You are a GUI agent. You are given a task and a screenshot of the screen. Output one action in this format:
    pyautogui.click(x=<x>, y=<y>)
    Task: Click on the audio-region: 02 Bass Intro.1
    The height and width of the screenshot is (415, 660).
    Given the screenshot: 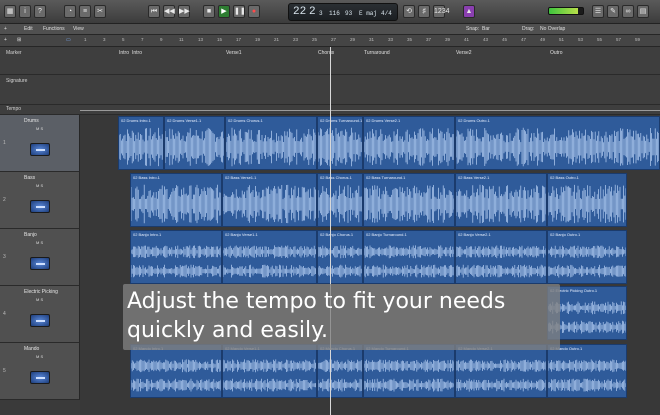 What is the action you would take?
    pyautogui.click(x=176, y=200)
    